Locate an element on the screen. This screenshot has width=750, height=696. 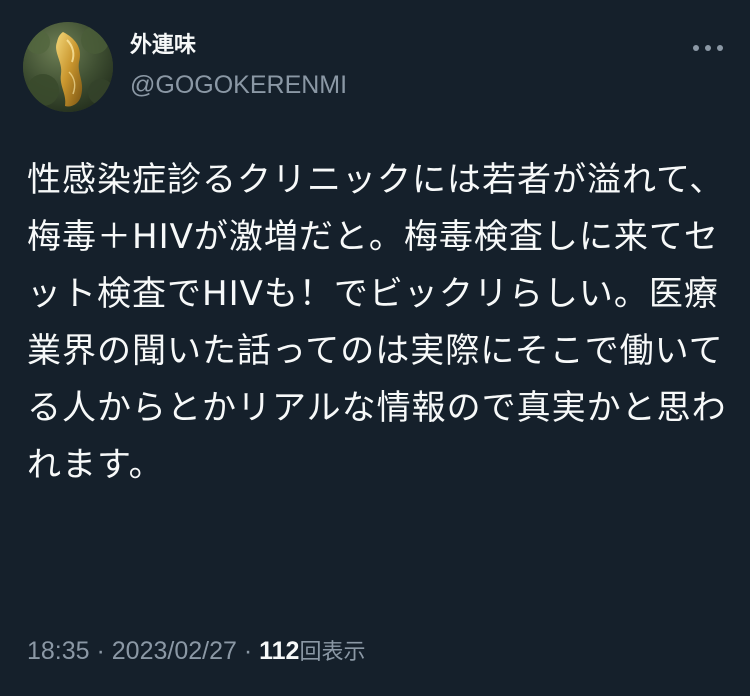
tweet-meta: 18:35 · 2023/02/27 · 112回表示 is located at coordinates (196, 652).